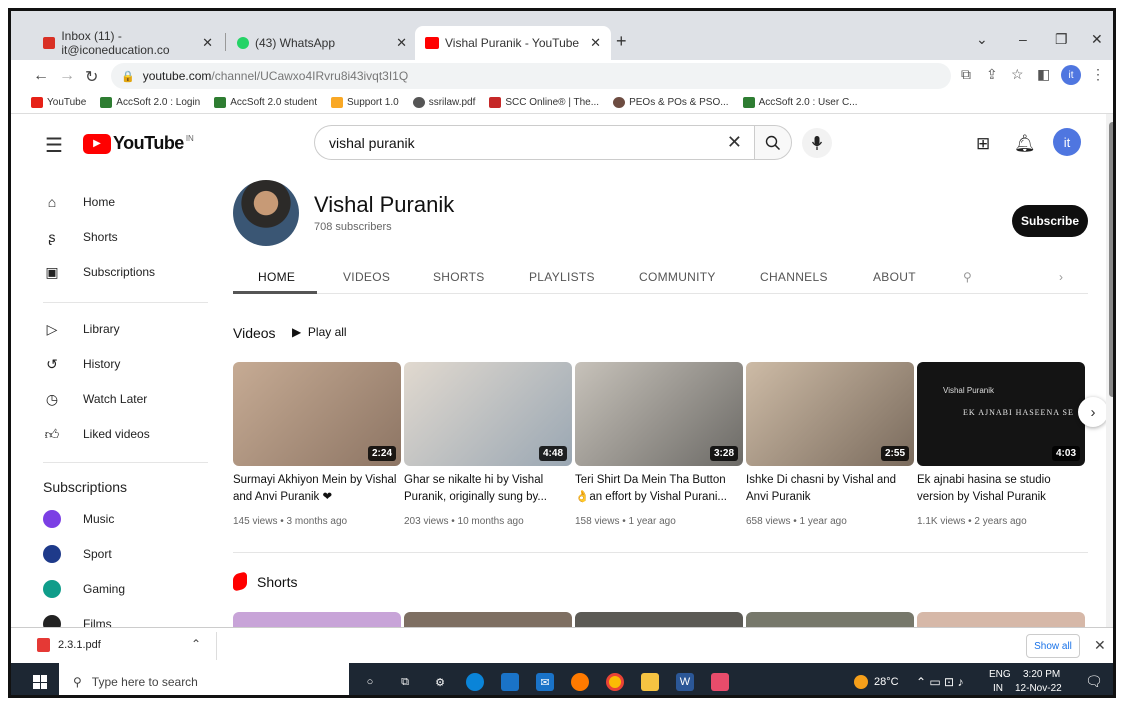 This screenshot has width=1124, height=706. What do you see at coordinates (99, 272) in the screenshot?
I see `sidebar-item-subscriptions: ▣ Subscriptions` at bounding box center [99, 272].